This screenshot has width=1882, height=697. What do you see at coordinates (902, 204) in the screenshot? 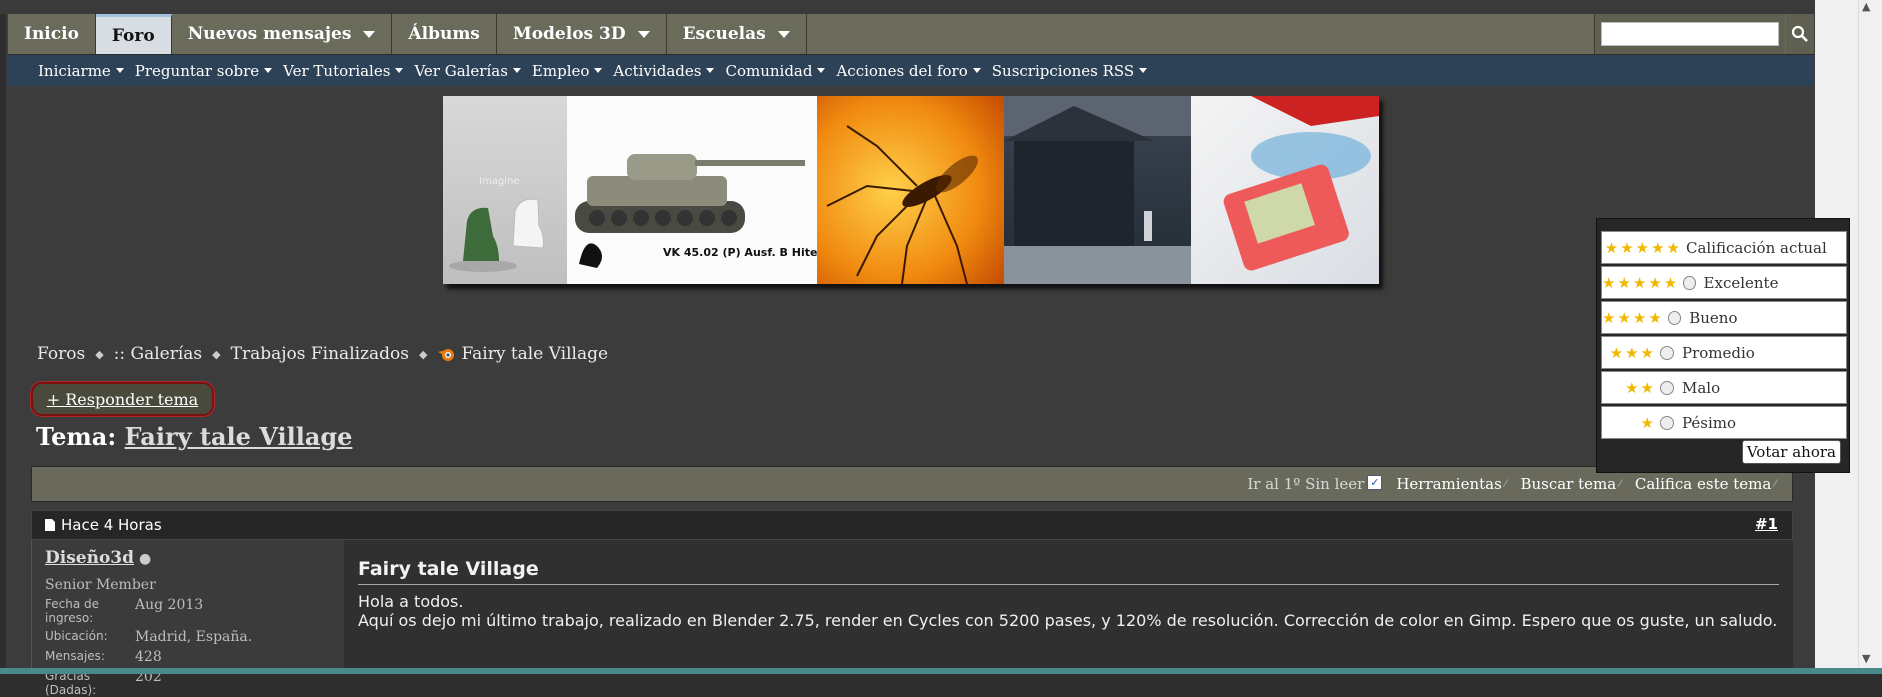
I see `mosquito-illustration` at bounding box center [902, 204].